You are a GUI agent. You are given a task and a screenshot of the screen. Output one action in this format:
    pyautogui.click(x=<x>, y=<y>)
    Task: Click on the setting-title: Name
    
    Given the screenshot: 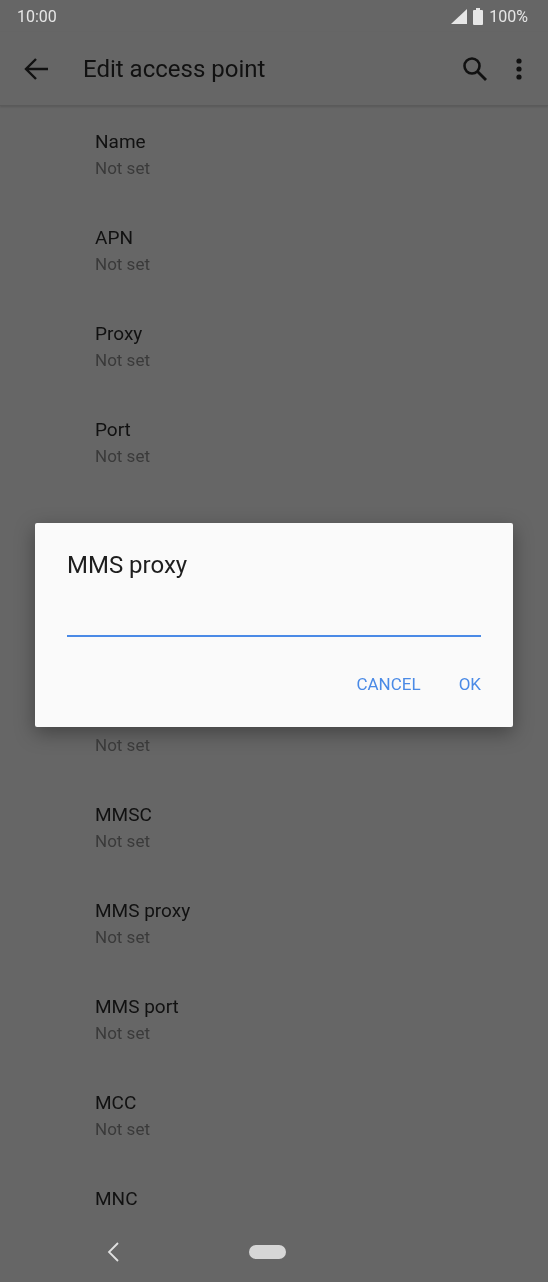 What is the action you would take?
    pyautogui.click(x=120, y=141)
    